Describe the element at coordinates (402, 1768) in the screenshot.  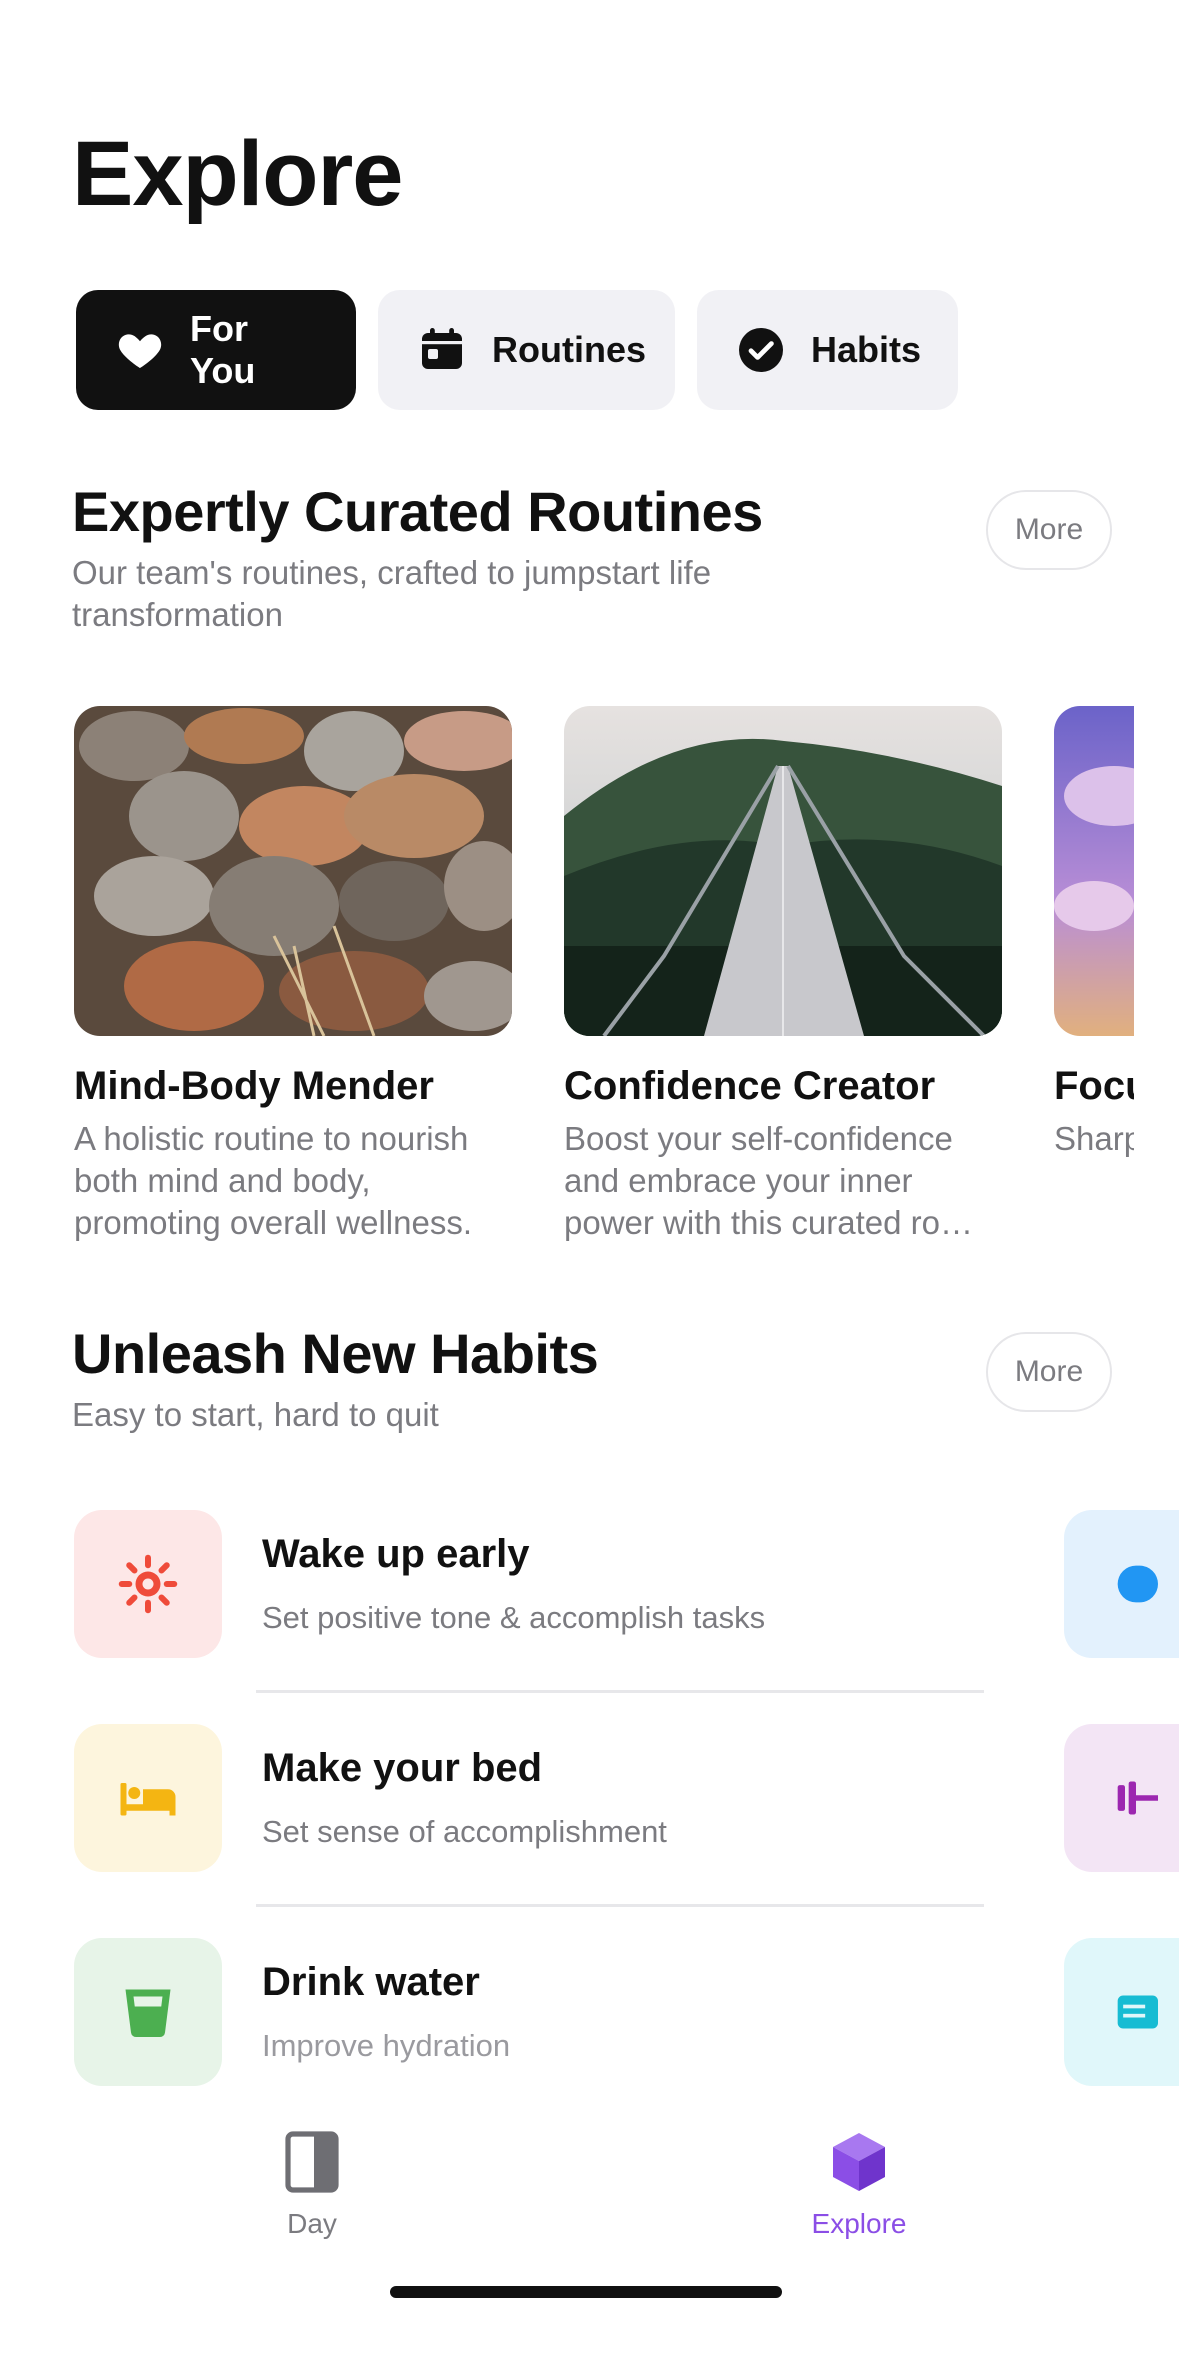
I see `habit-title: Make your bed` at that location.